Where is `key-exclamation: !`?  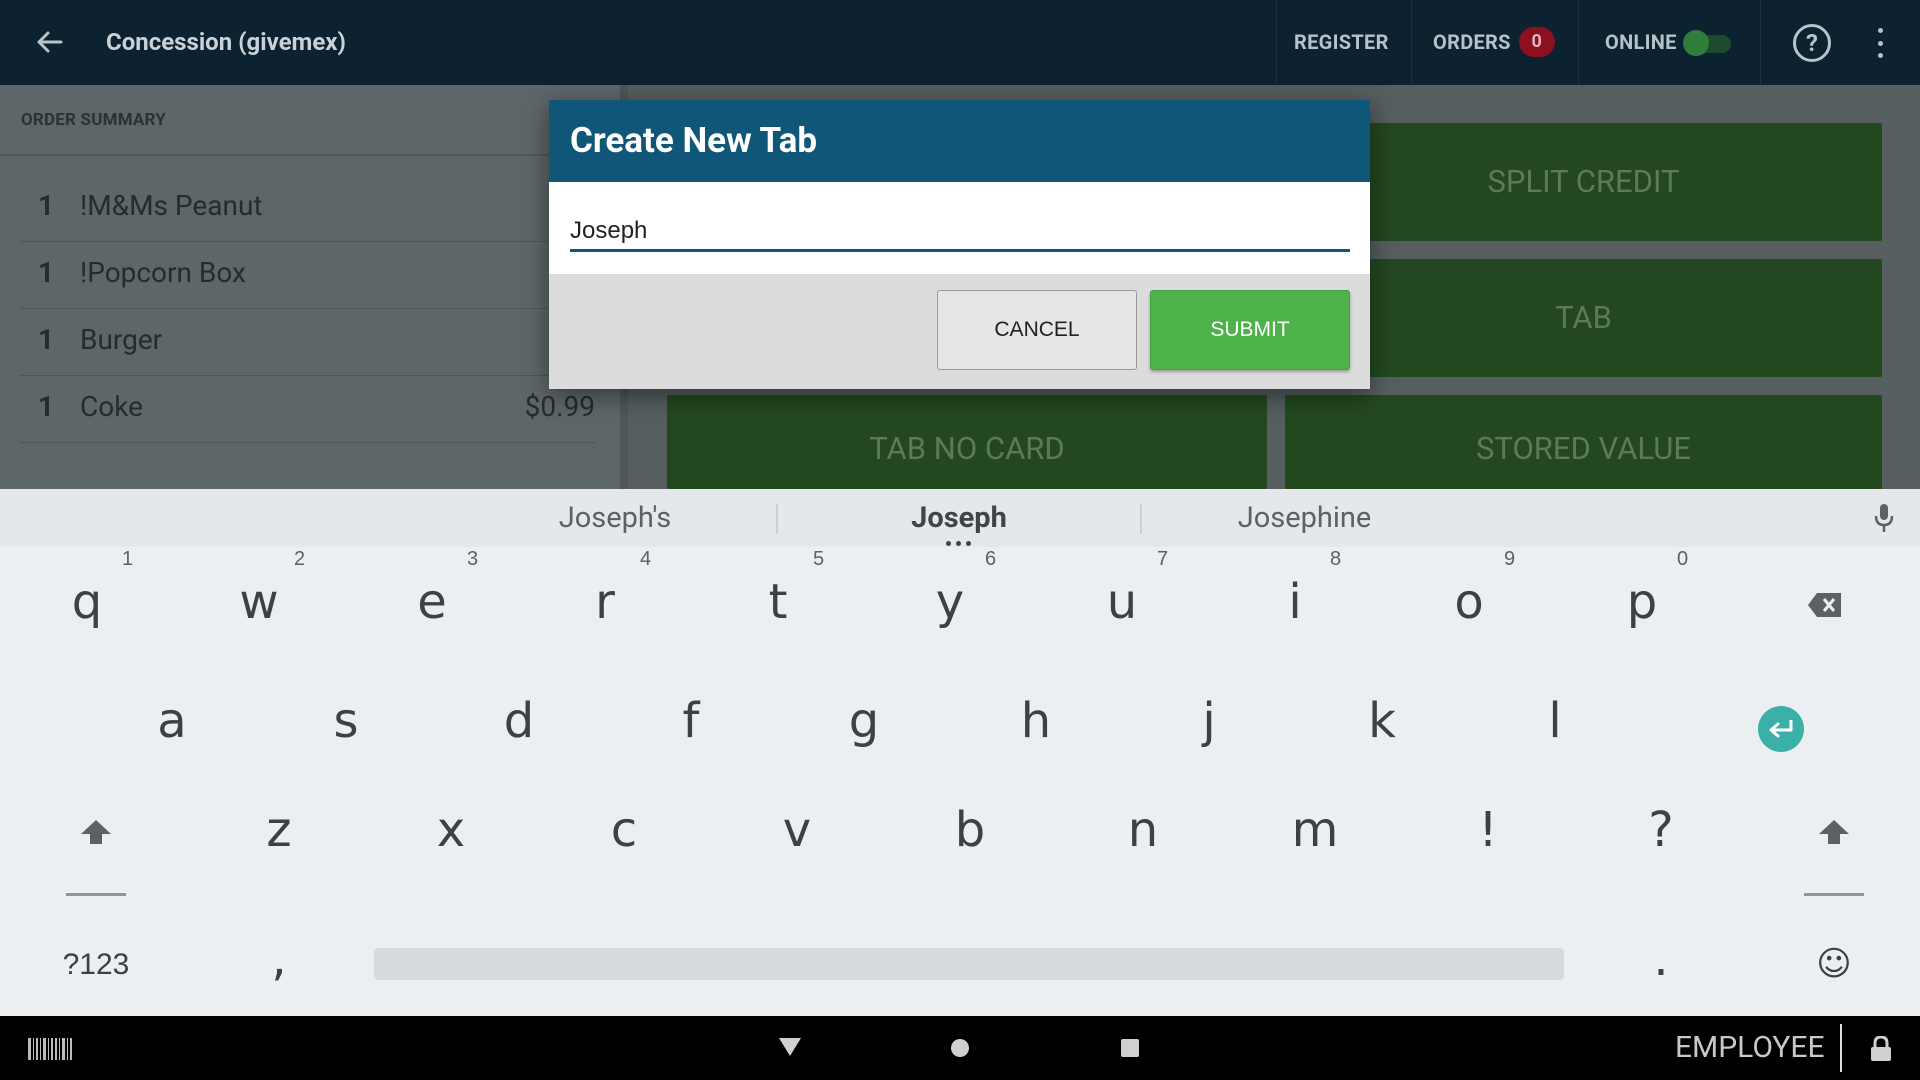 key-exclamation: ! is located at coordinates (1488, 830).